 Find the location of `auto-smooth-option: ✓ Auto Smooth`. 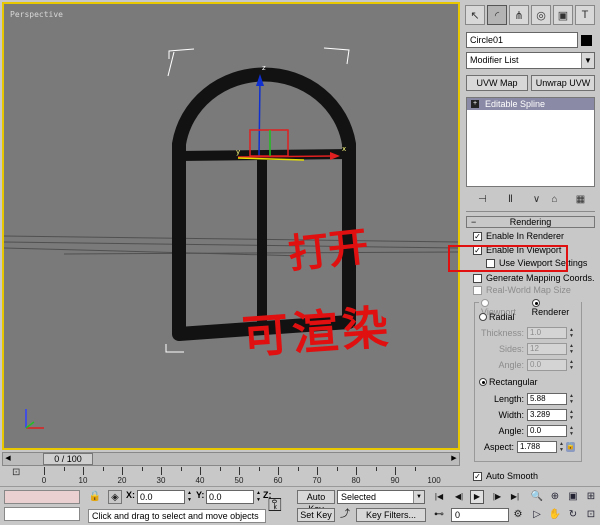

auto-smooth-option: ✓ Auto Smooth is located at coordinates (530, 476).